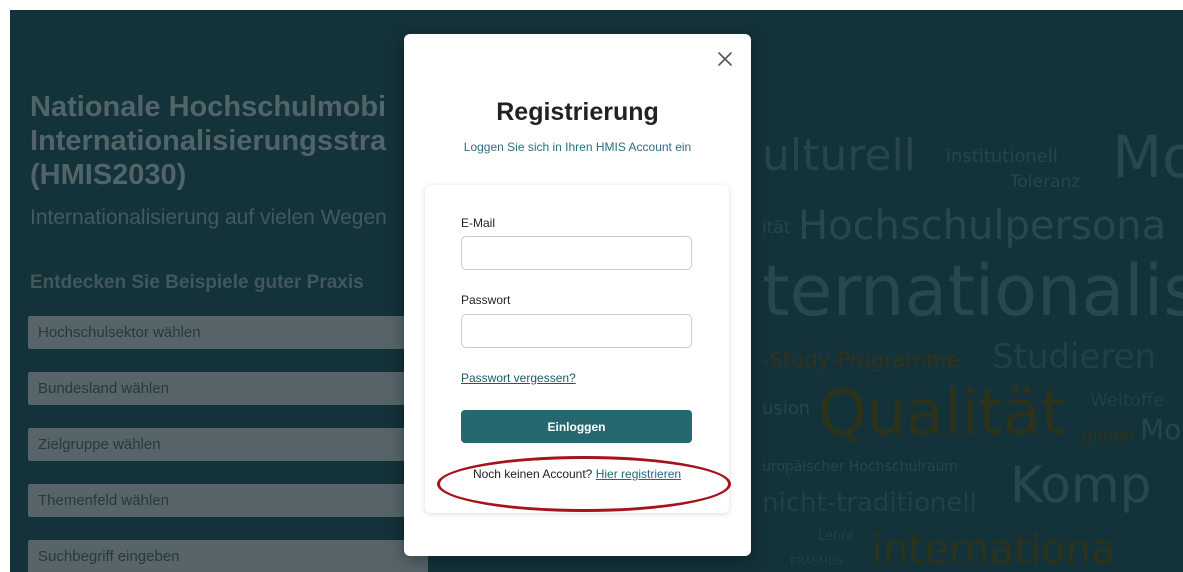 The image size is (1183, 572). Describe the element at coordinates (518, 378) in the screenshot. I see `forgot-password-link: Passwort vergessen?` at that location.